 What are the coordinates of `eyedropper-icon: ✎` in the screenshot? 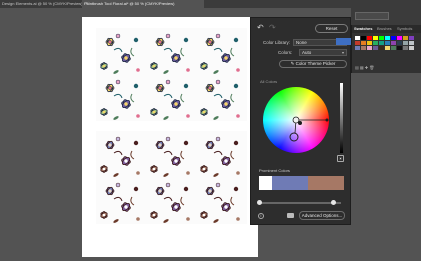 It's located at (292, 63).